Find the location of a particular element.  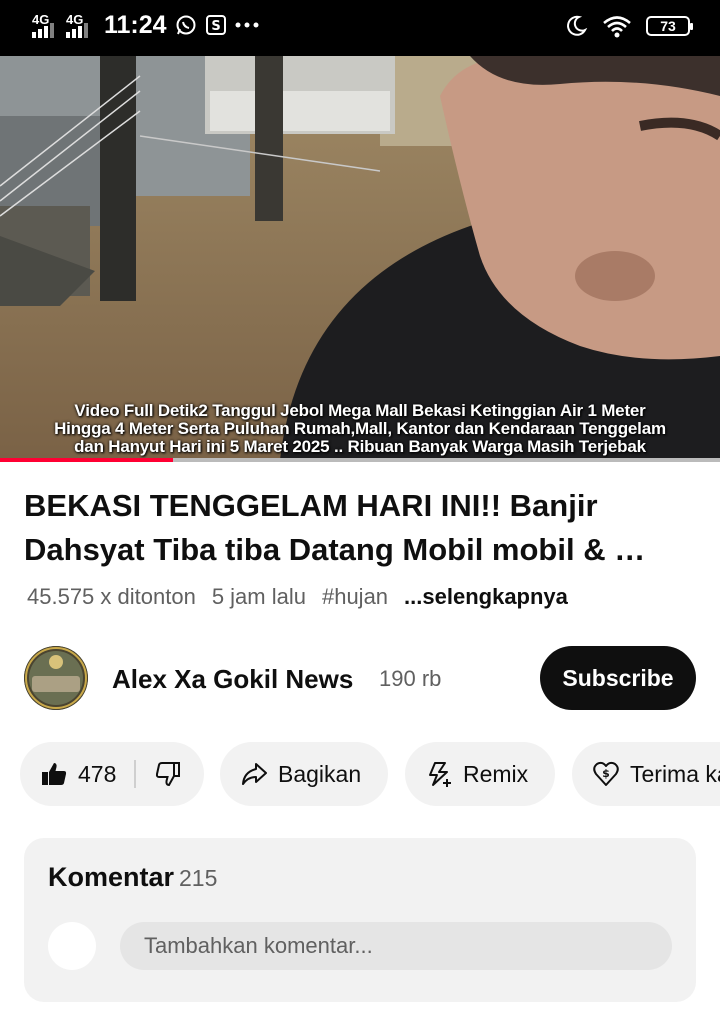

more-dots-icon is located at coordinates (247, 25).